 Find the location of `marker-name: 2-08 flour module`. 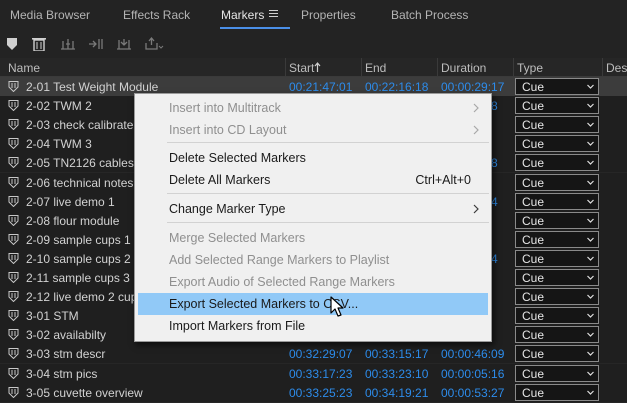

marker-name: 2-08 flour module is located at coordinates (72, 221).